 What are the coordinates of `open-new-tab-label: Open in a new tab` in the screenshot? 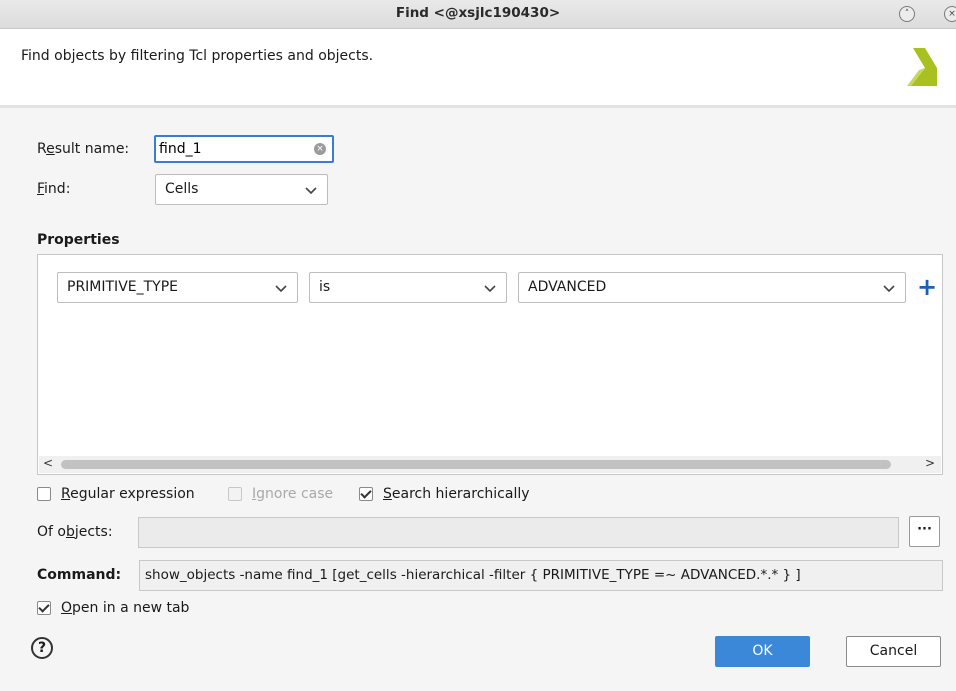 It's located at (125, 608).